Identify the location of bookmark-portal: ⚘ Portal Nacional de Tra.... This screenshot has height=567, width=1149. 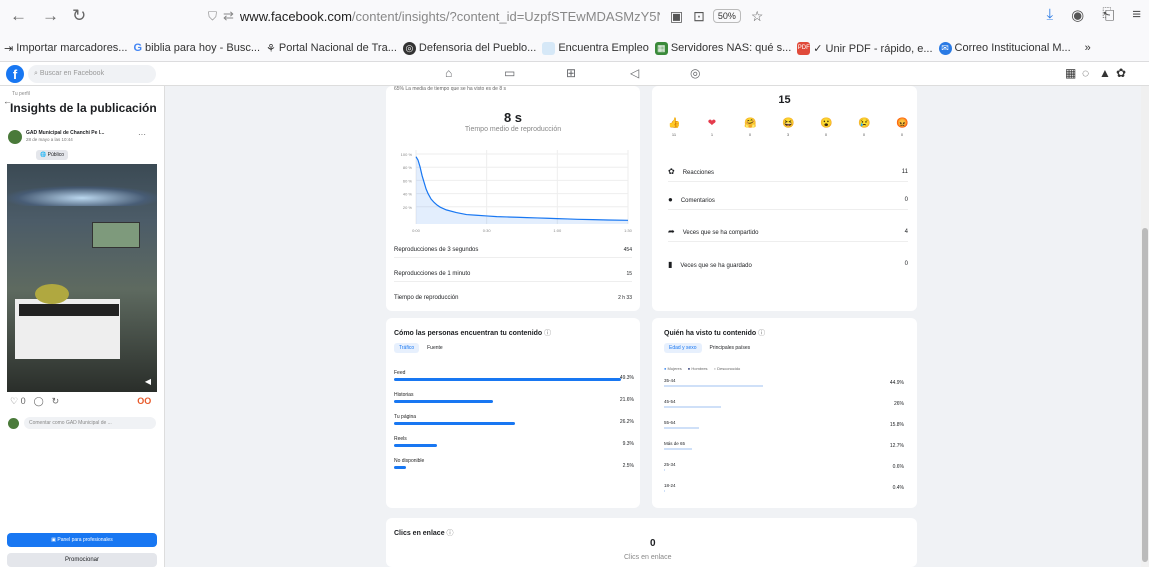
(331, 48).